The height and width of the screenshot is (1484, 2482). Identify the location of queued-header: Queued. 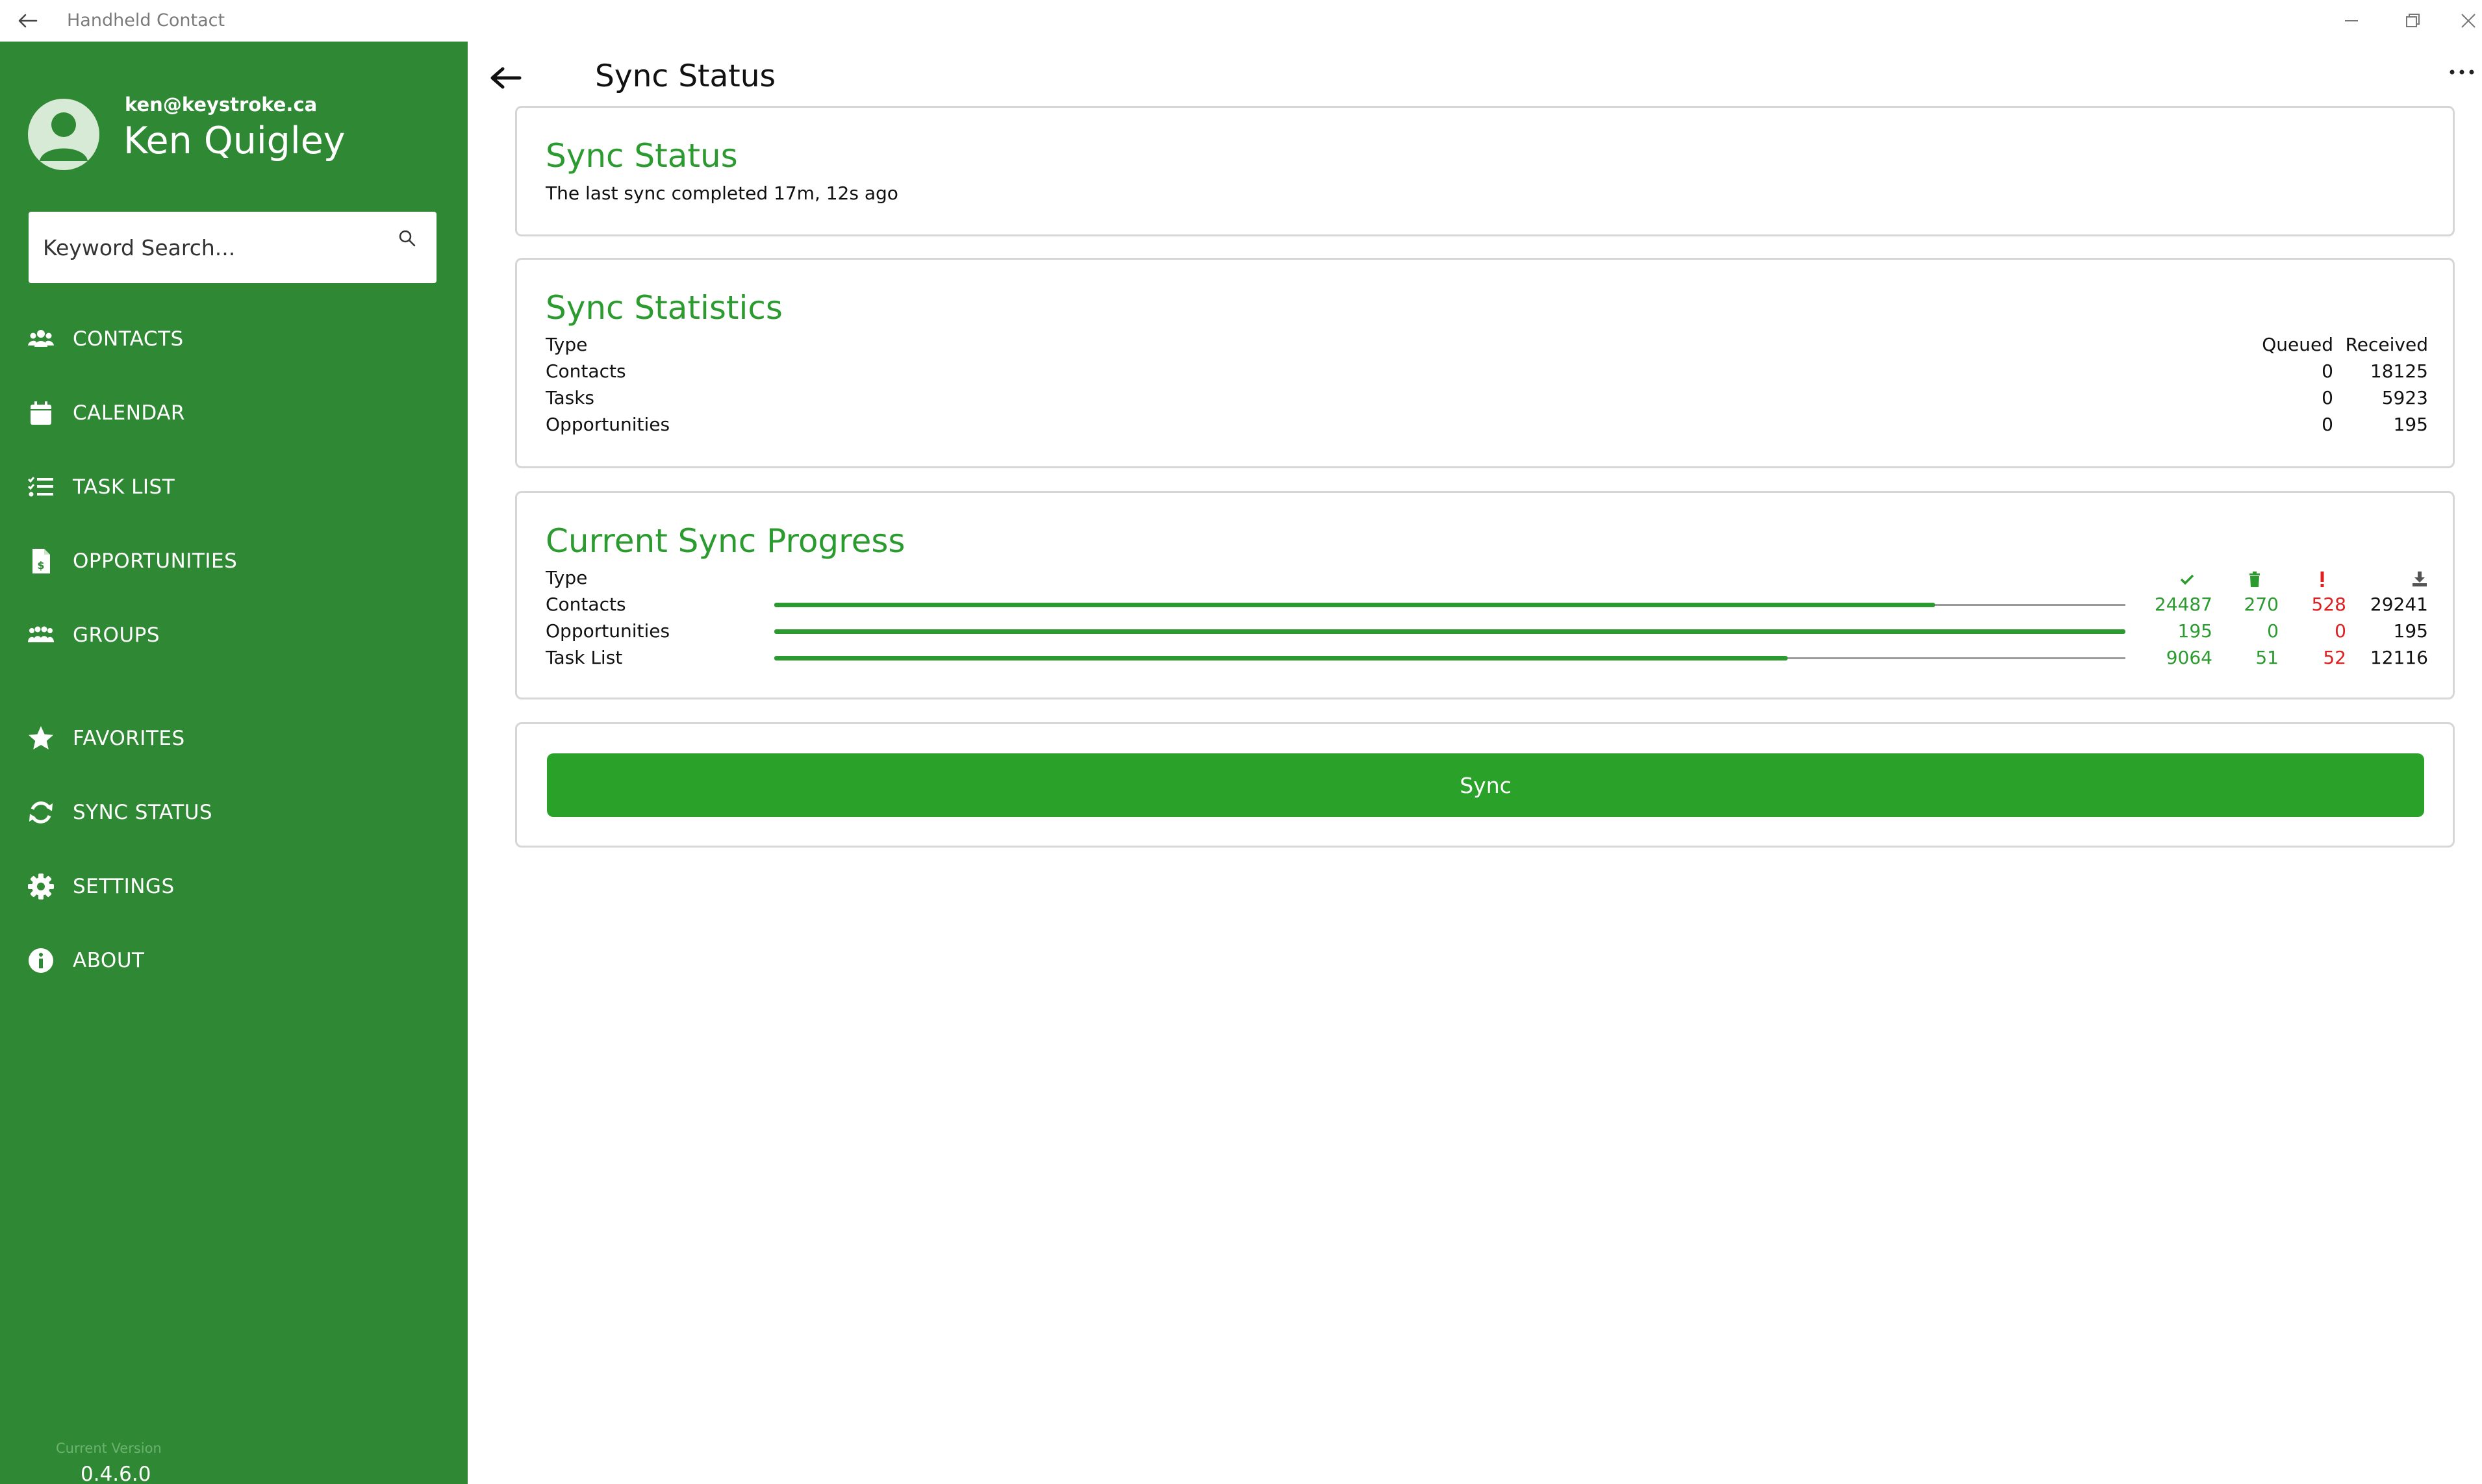
(2297, 344).